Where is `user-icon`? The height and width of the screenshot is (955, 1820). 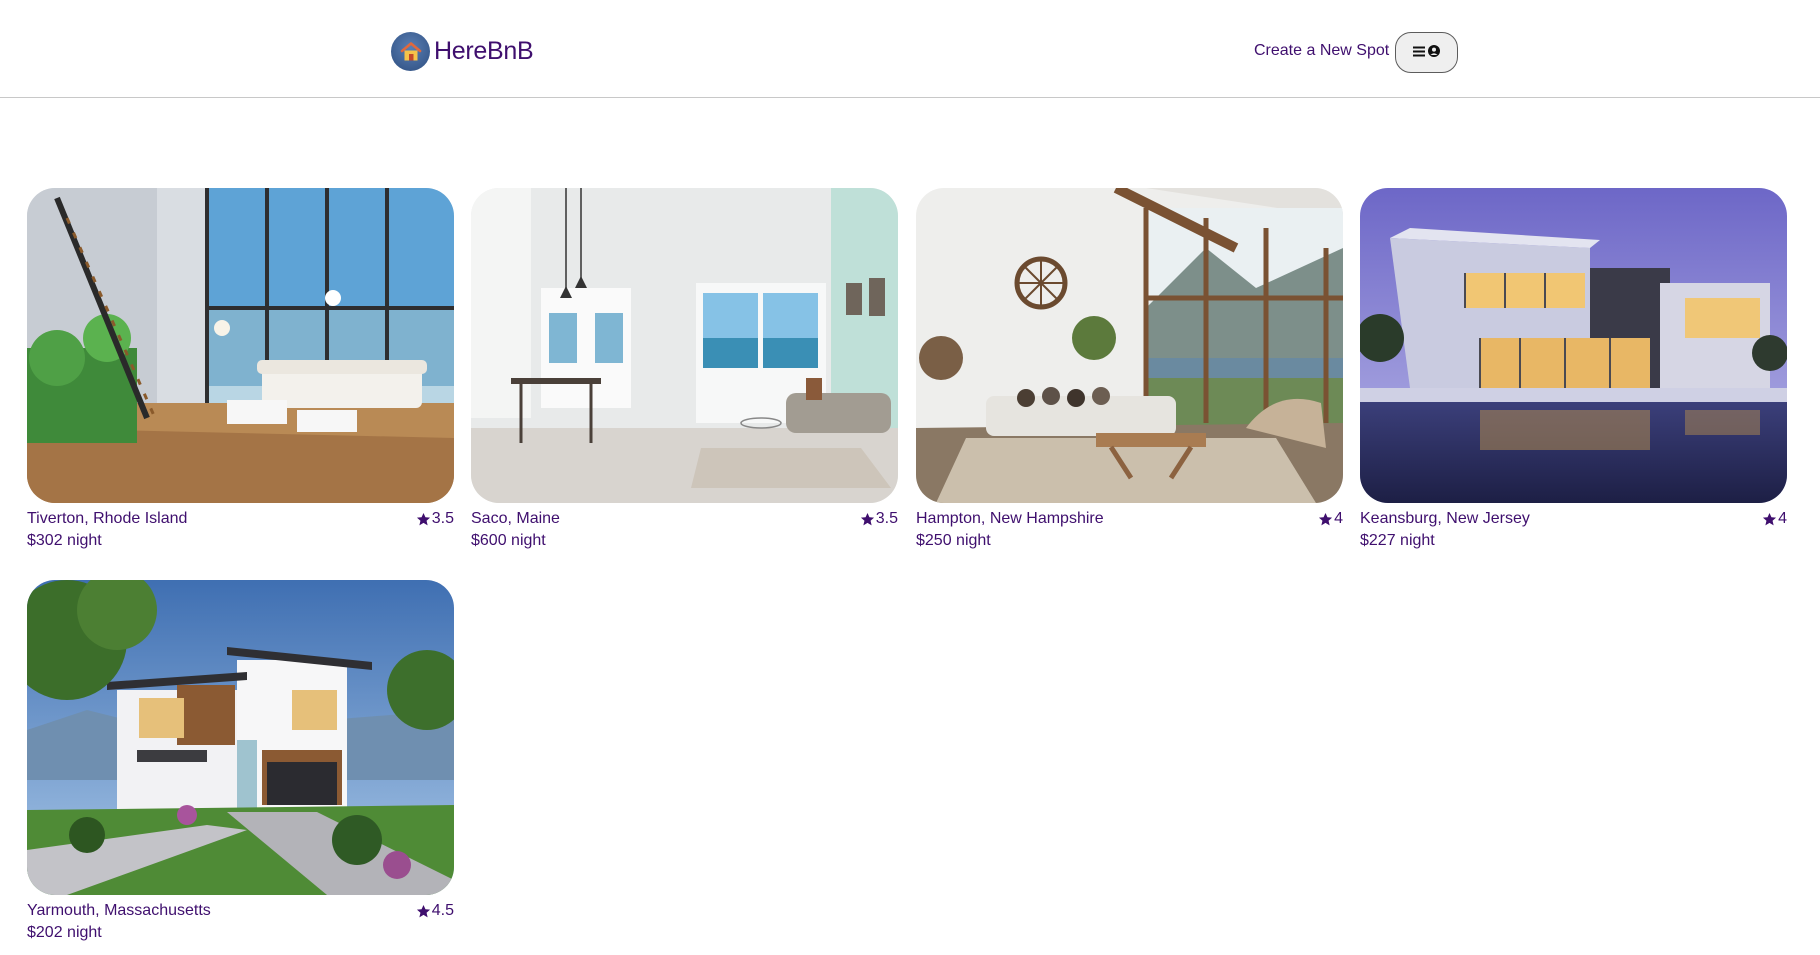
user-icon is located at coordinates (1434, 53).